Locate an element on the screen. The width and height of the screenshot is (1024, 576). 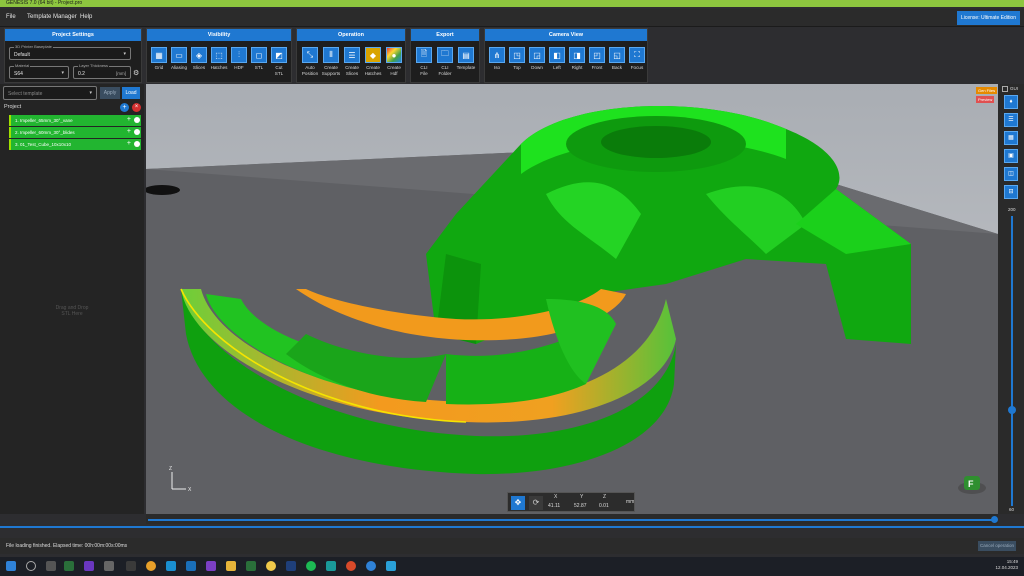
create-hdf-button: ● Create Hdf is located at coordinates (394, 61).